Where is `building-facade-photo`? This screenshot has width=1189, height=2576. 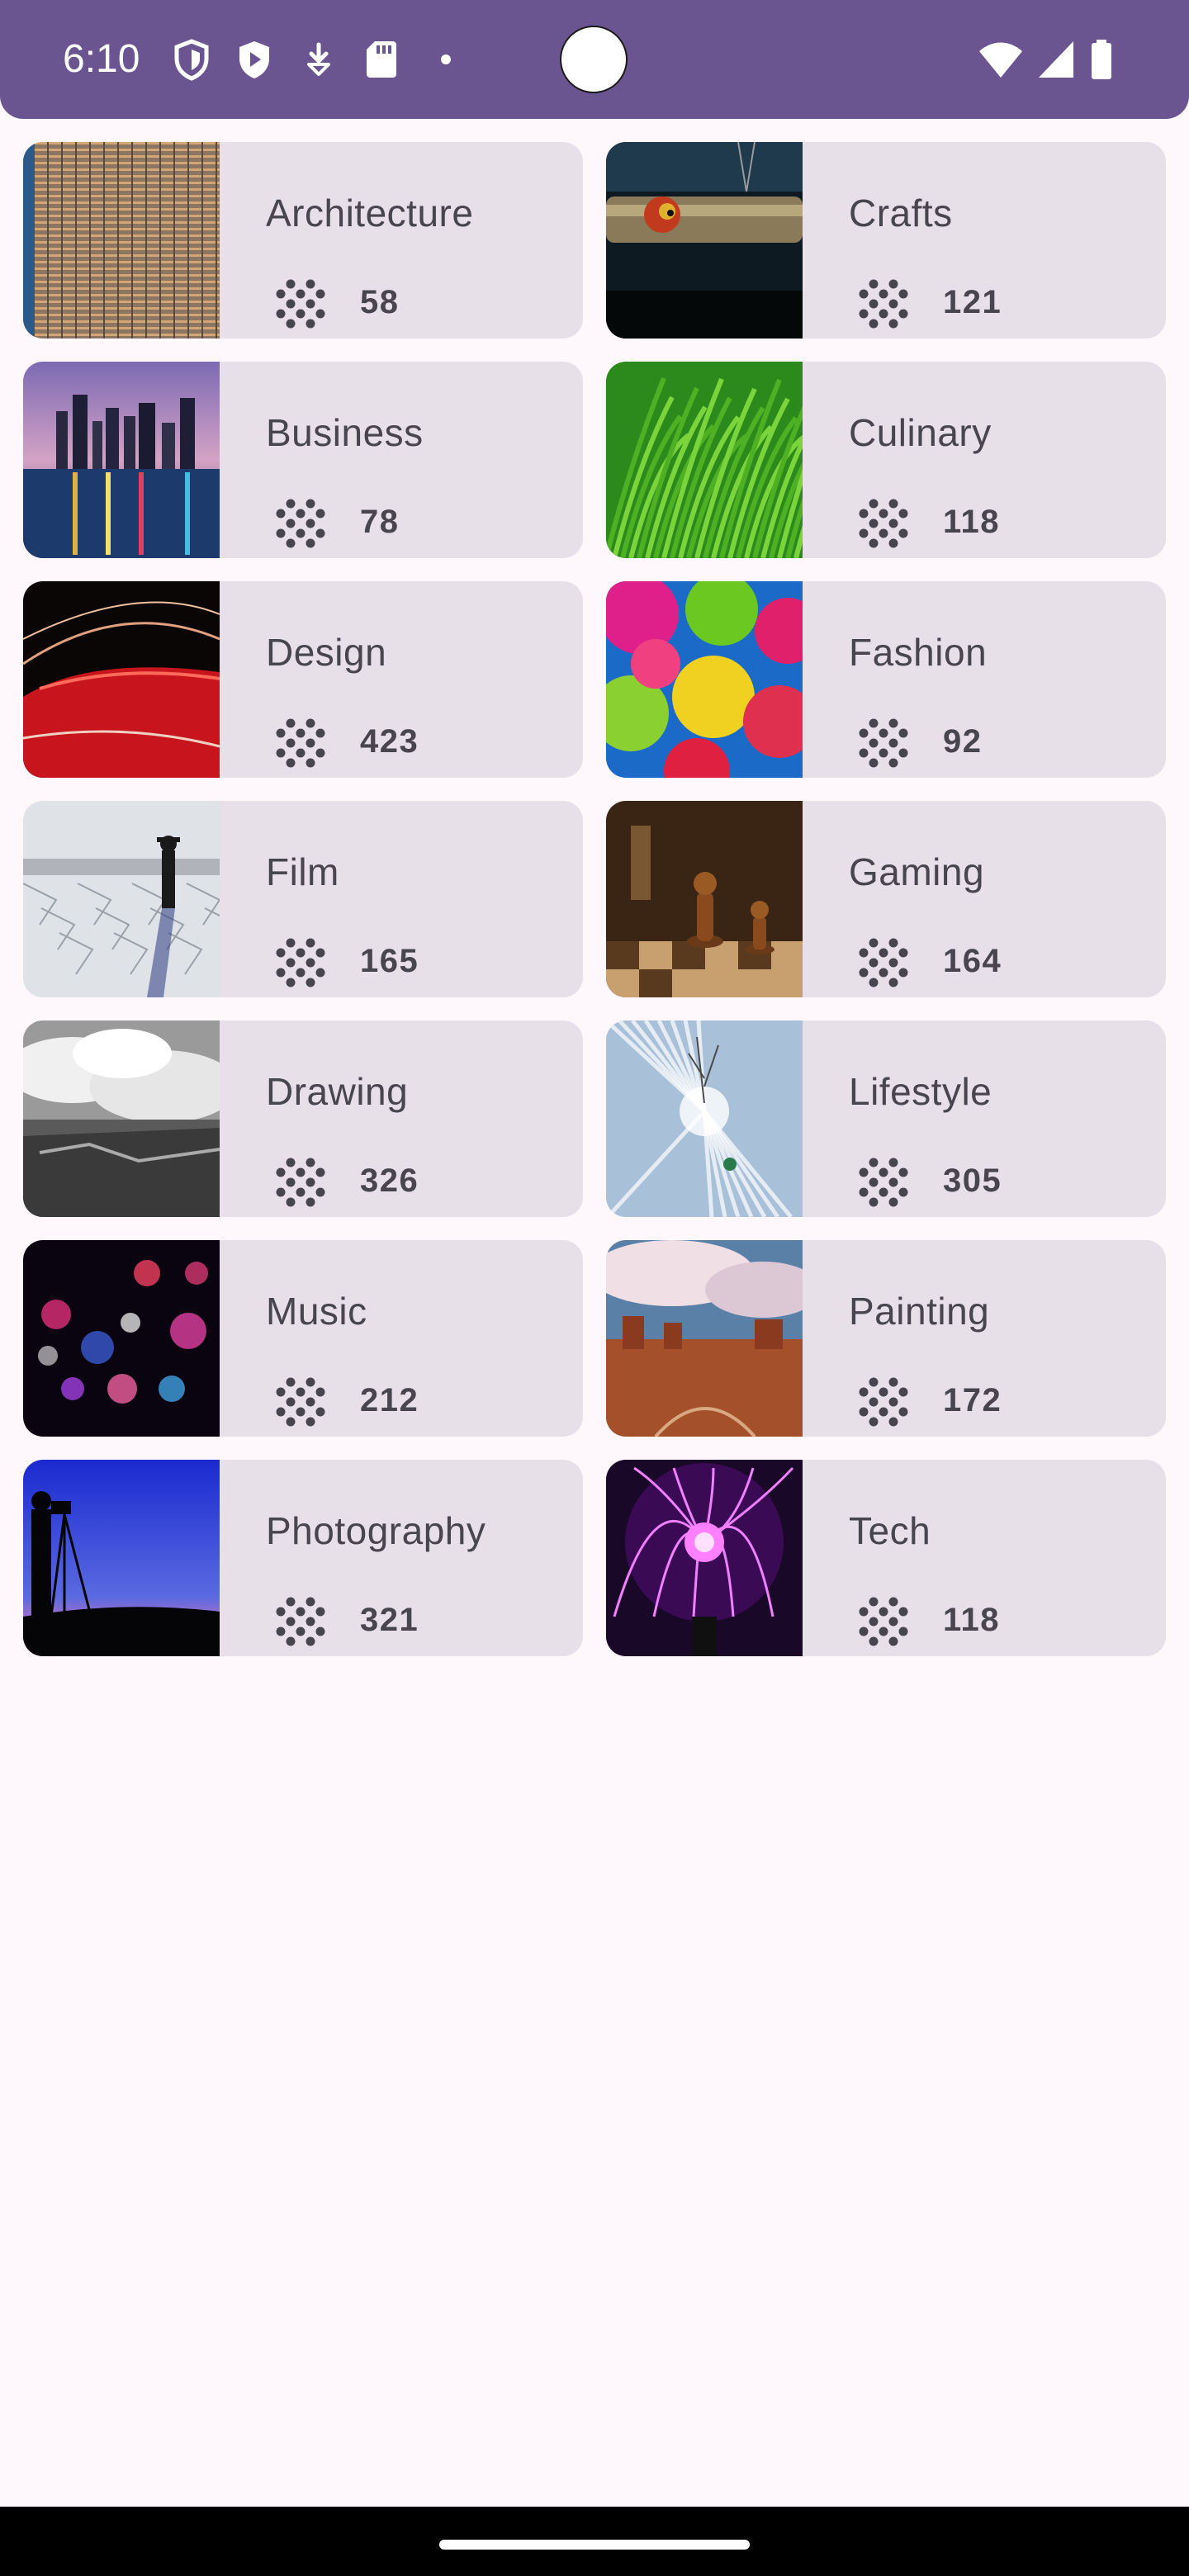 building-facade-photo is located at coordinates (121, 240).